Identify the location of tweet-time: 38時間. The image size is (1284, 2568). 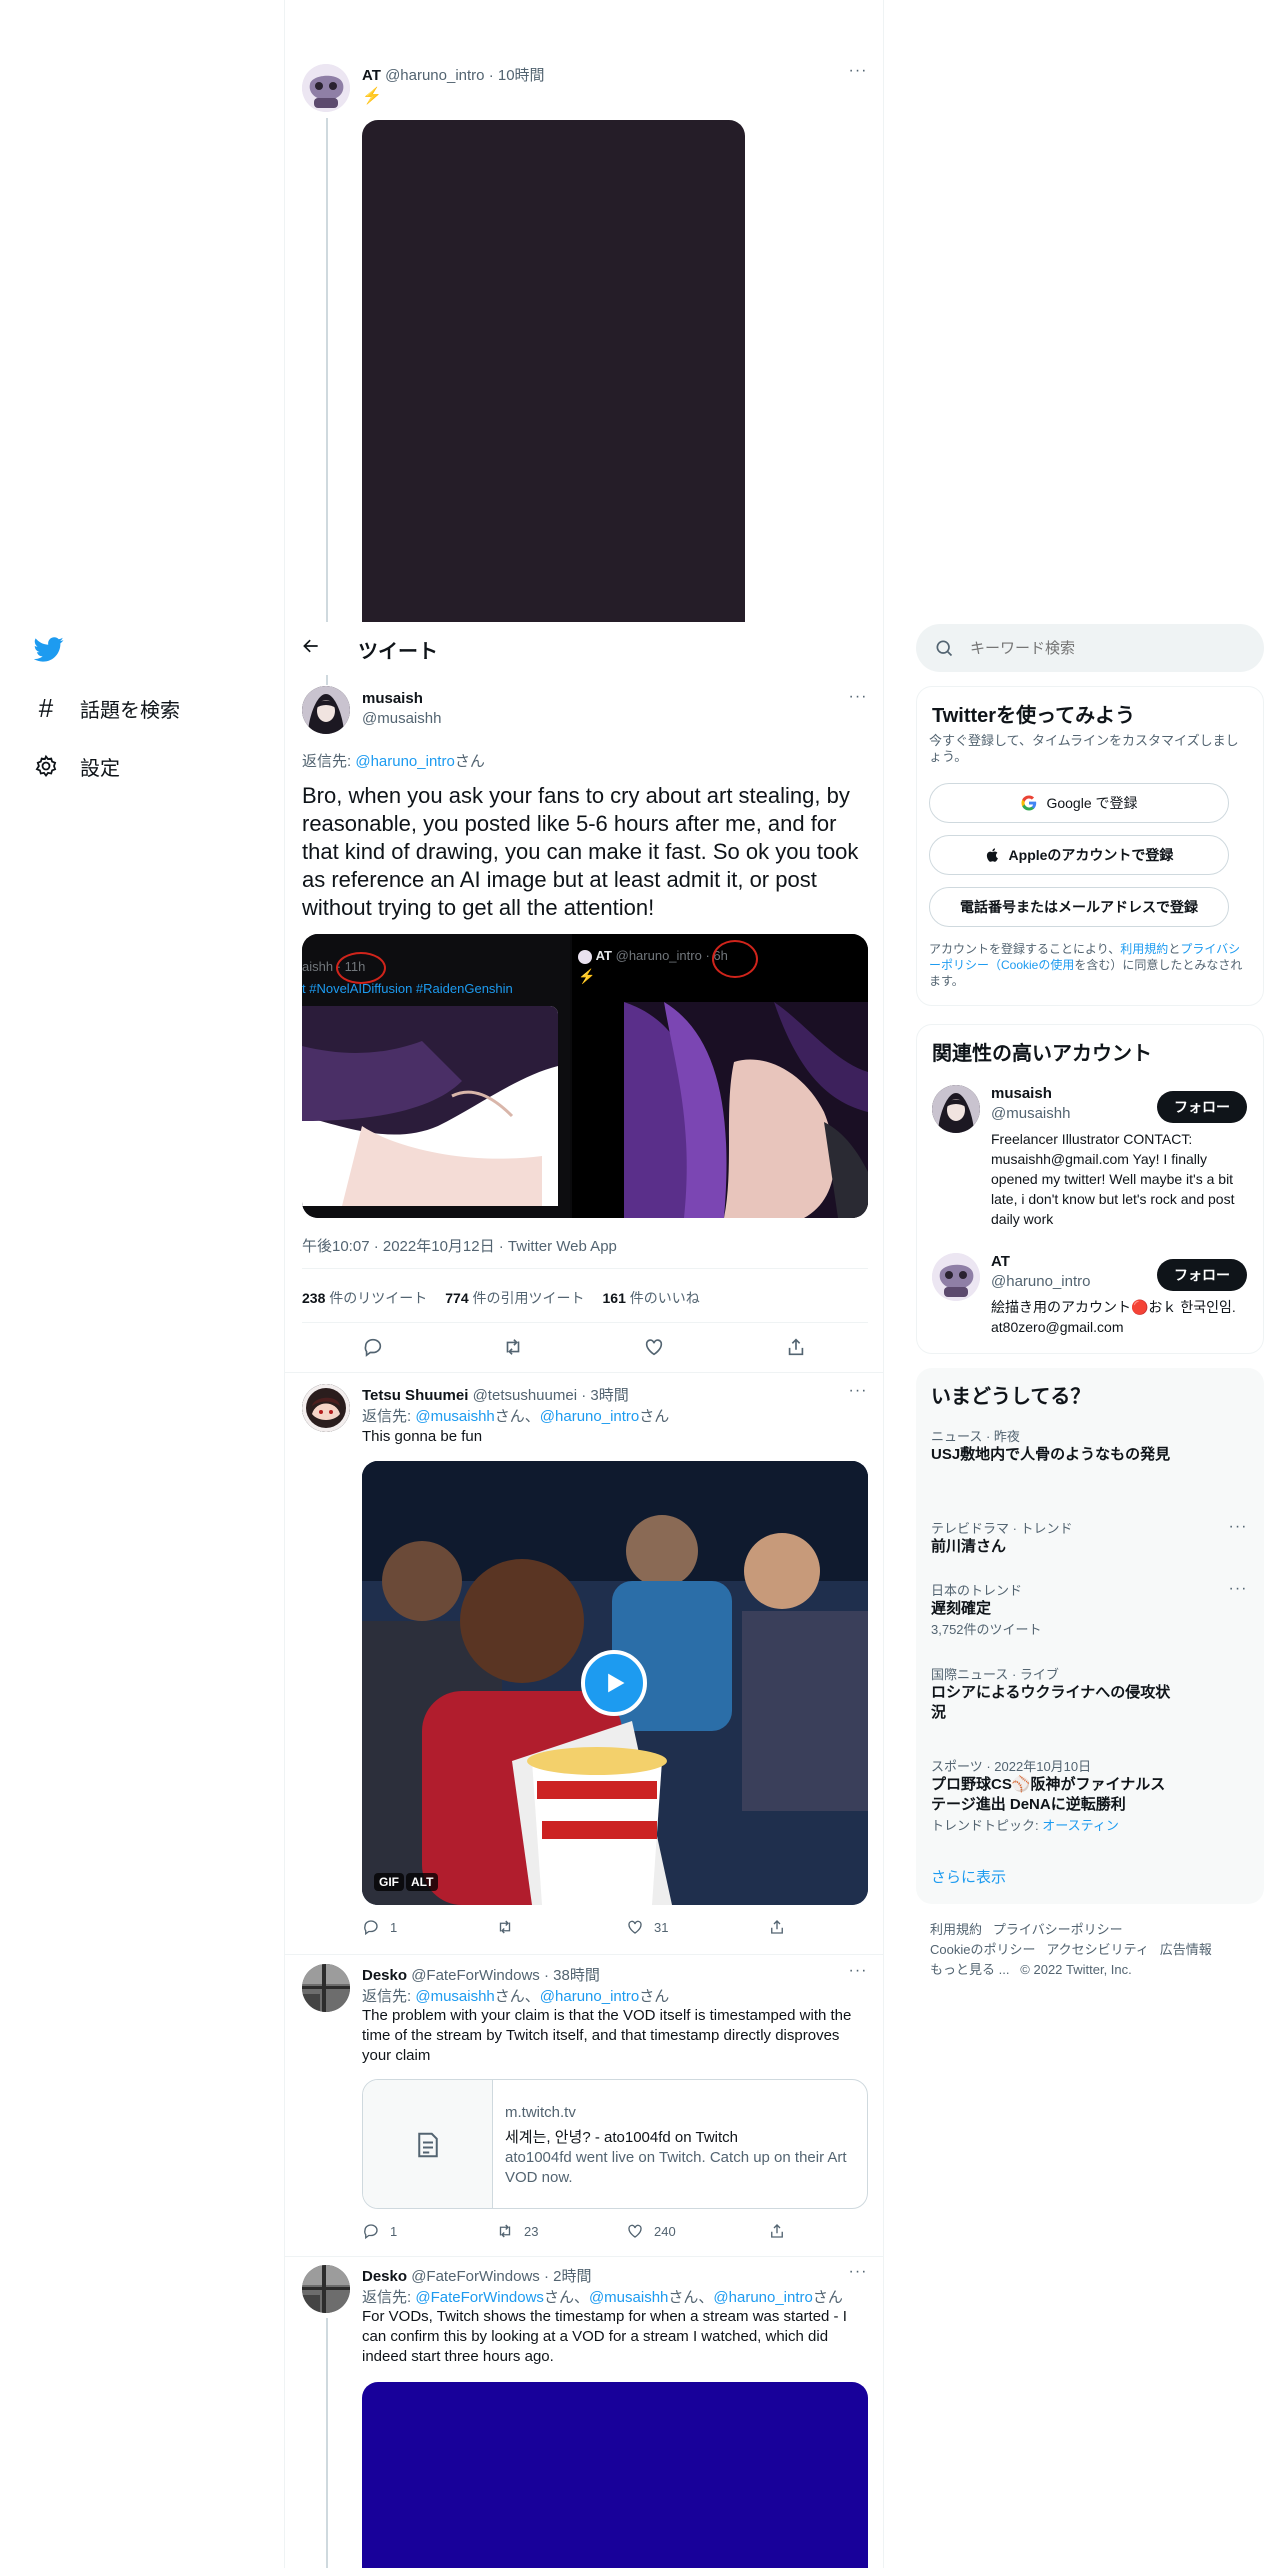
(576, 1975).